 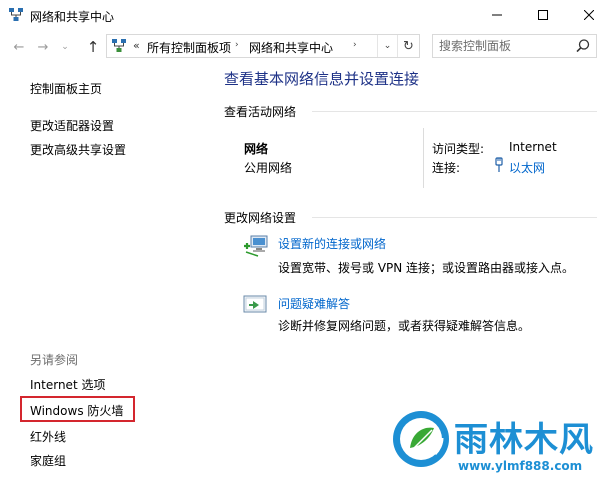 What do you see at coordinates (65, 47) in the screenshot?
I see `recent-locations-dropdown: ⌄` at bounding box center [65, 47].